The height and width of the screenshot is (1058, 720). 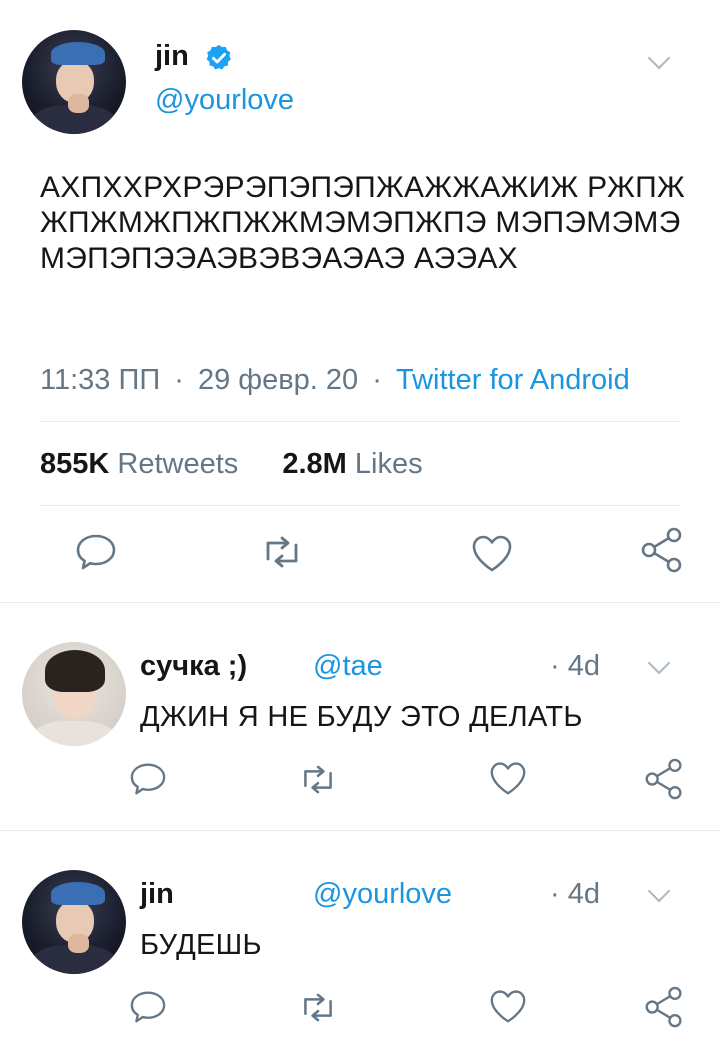 I want to click on tweet-stats: 855K Retweets 2.8M Likes, so click(x=231, y=464).